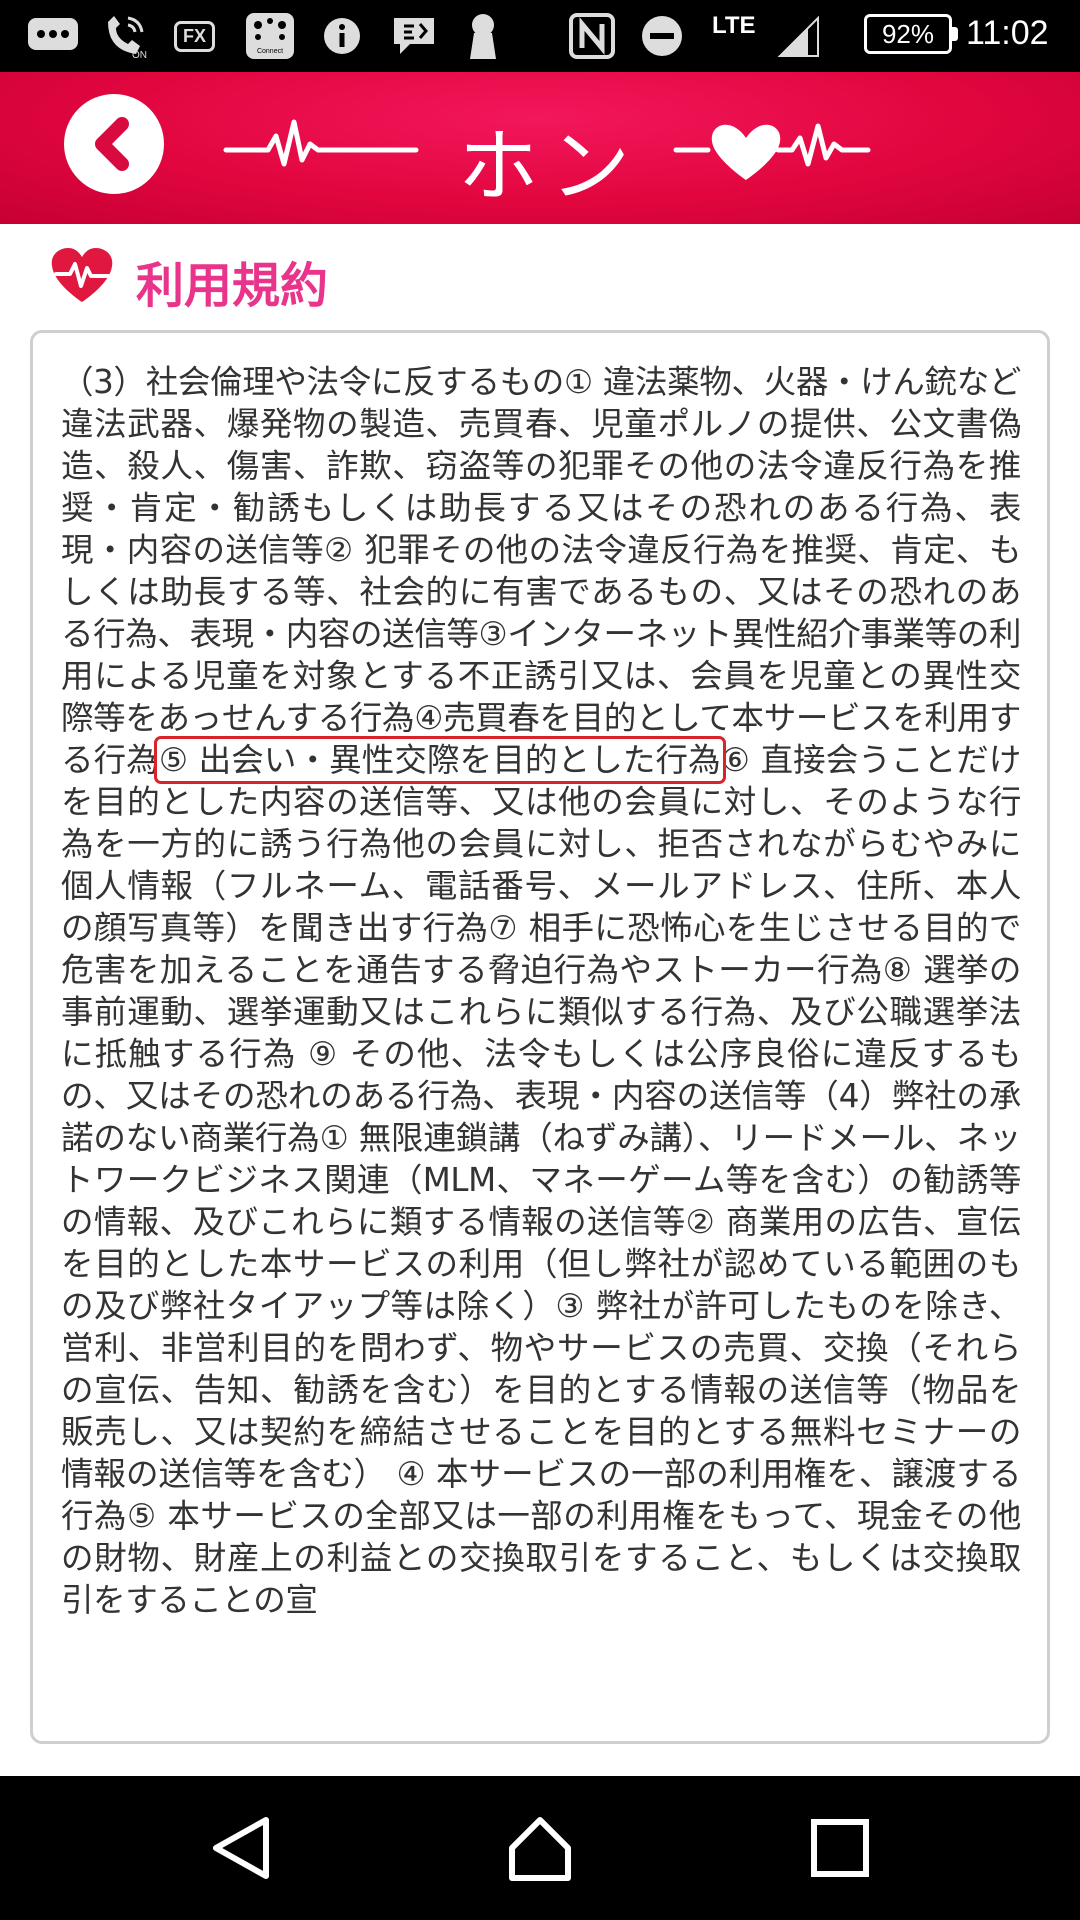  I want to click on info-icon, so click(342, 36).